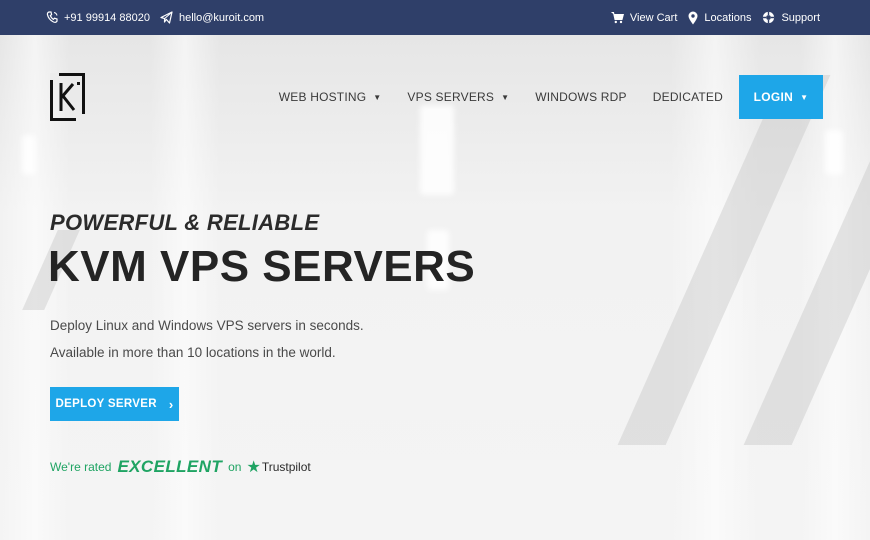 This screenshot has height=540, width=870. I want to click on kuroit-logo, so click(67, 97).